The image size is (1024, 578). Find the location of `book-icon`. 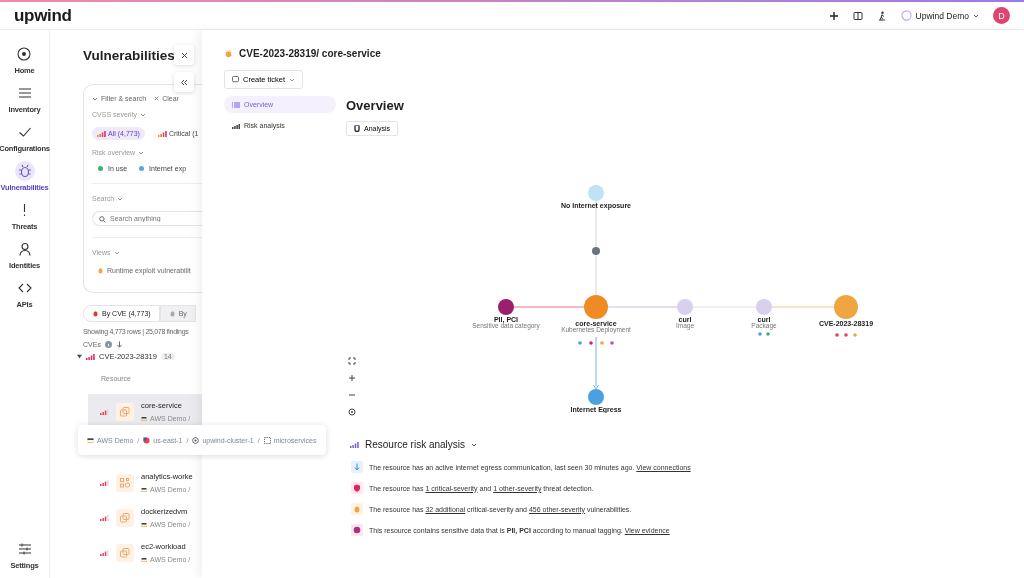

book-icon is located at coordinates (857, 15).